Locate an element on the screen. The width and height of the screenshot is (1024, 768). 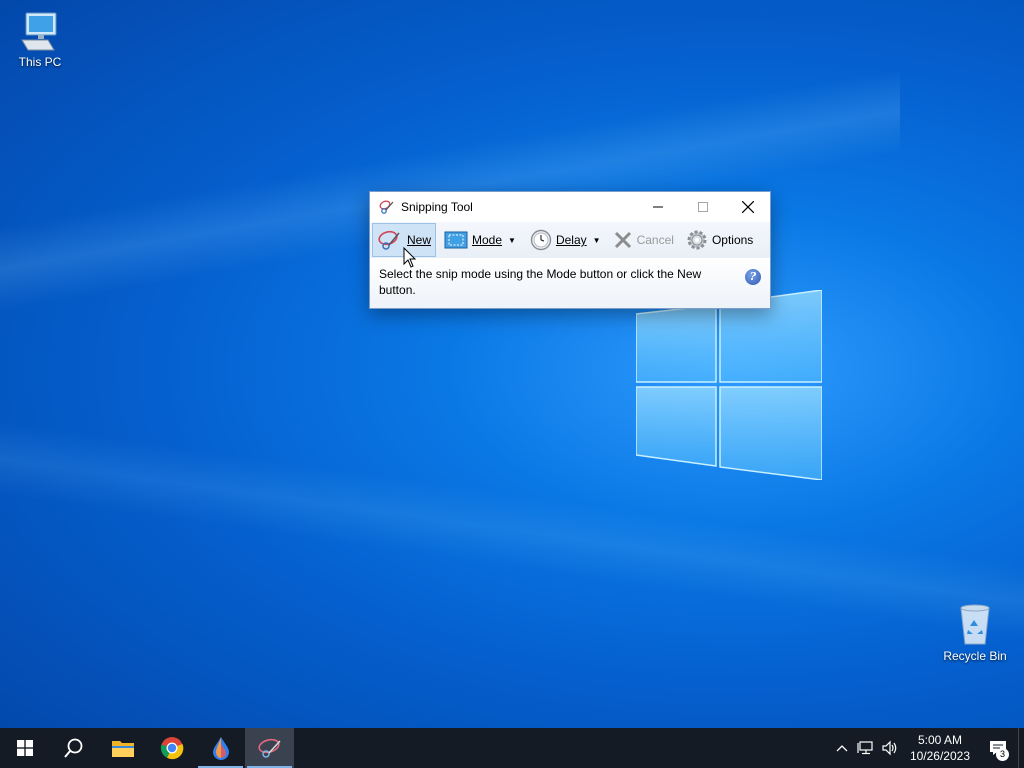
action-center-button: 3 is located at coordinates (998, 748).